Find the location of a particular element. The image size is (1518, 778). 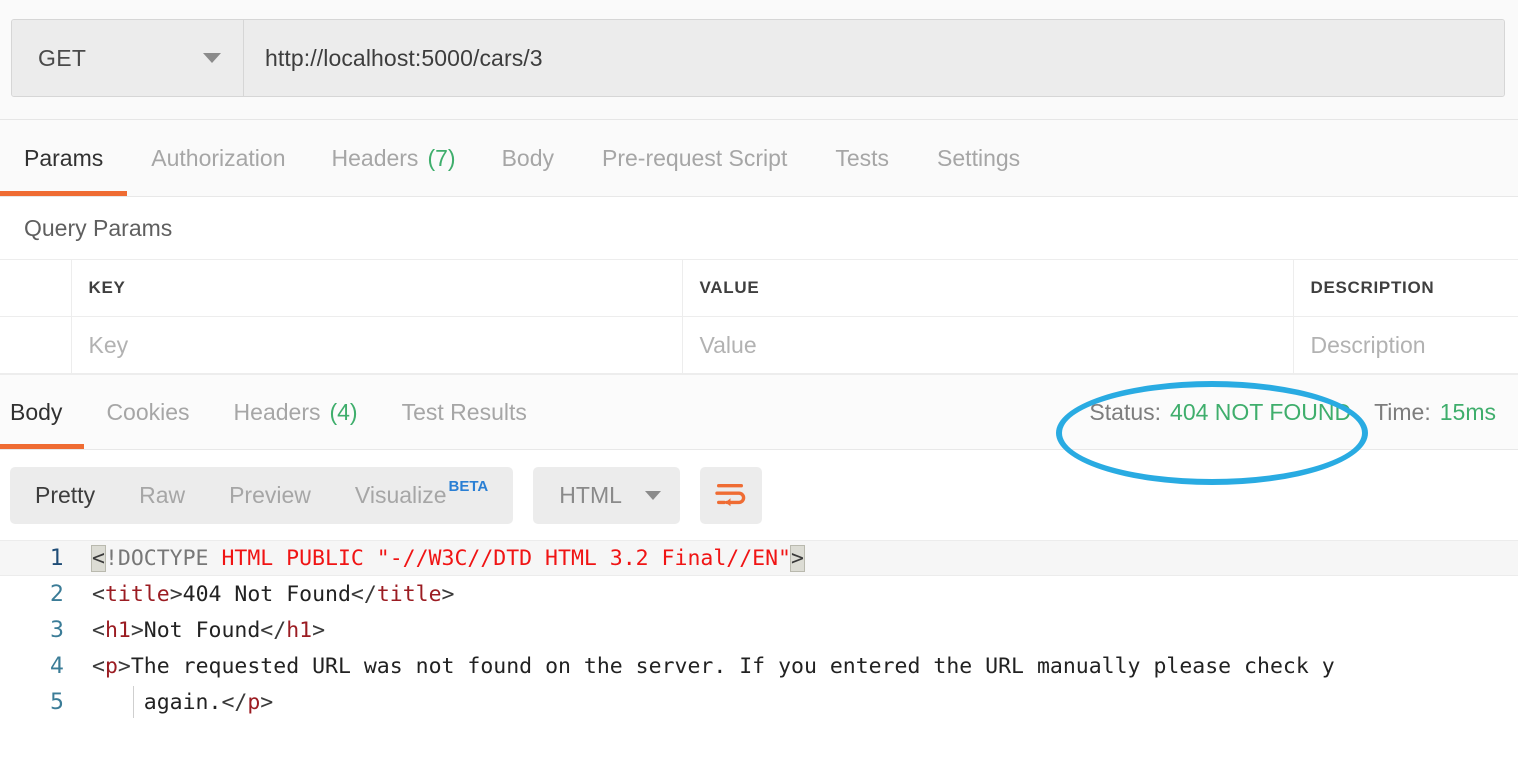

word-wrap-icon is located at coordinates (730, 495).